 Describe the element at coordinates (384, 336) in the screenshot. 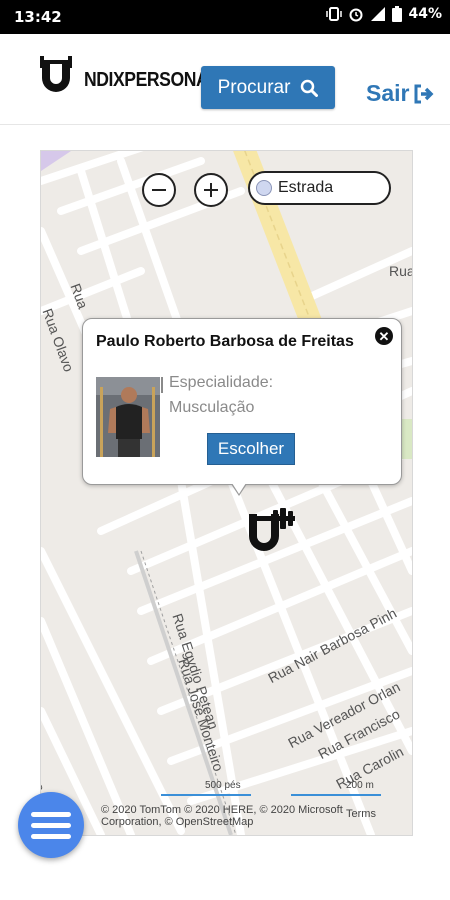

I see `close-icon: ✕` at that location.